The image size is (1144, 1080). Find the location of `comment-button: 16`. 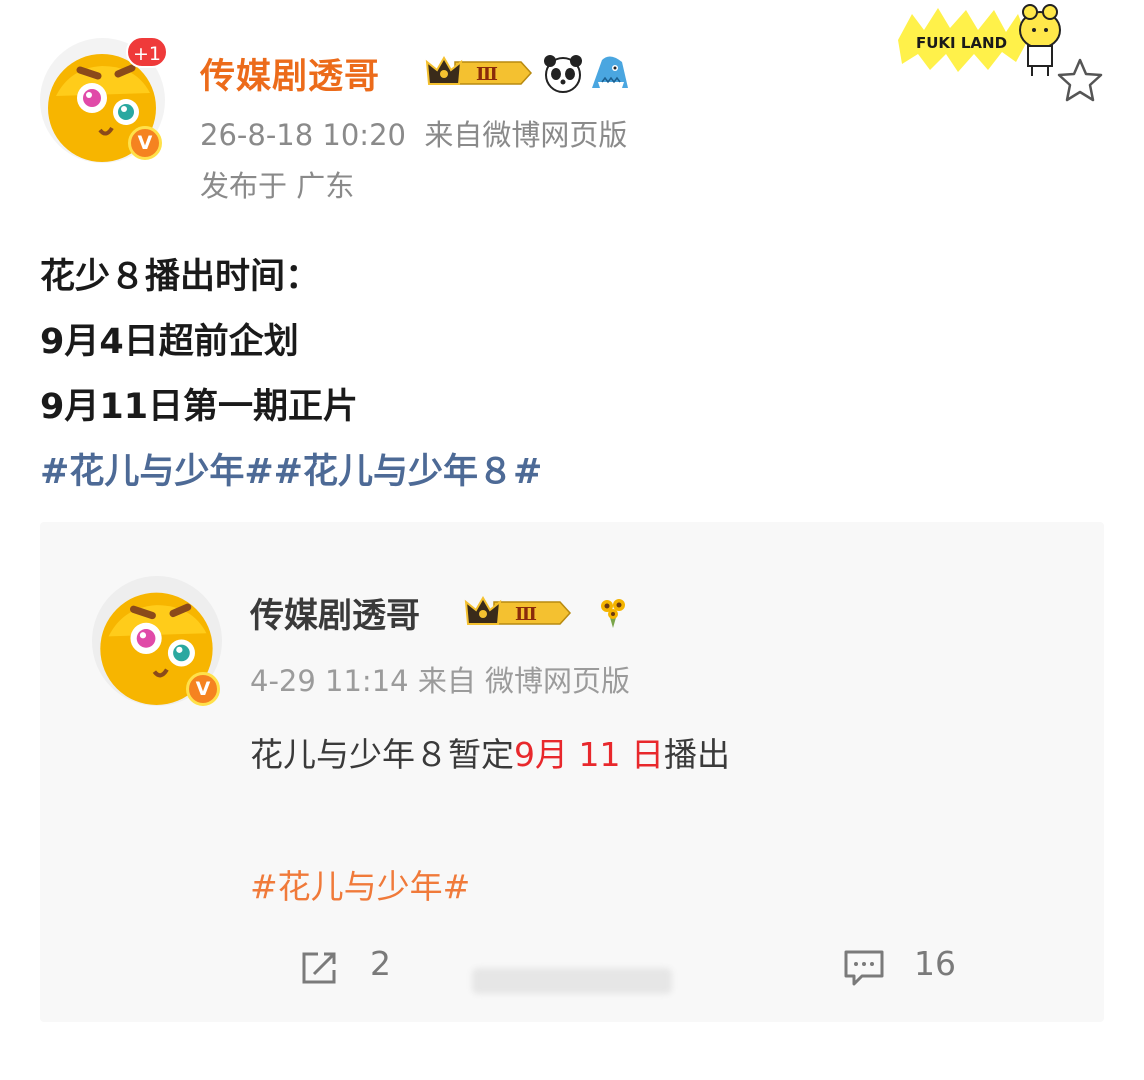

comment-button: 16 is located at coordinates (907, 967).